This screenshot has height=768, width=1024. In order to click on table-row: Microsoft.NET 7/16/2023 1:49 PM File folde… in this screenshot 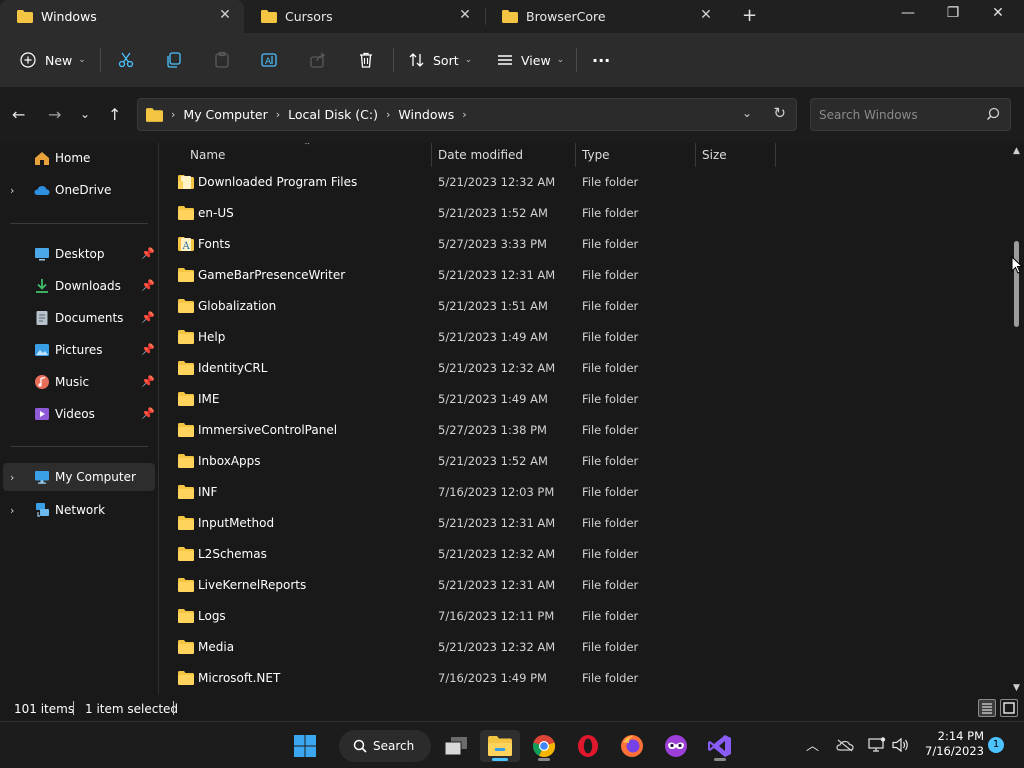, I will do `click(586, 678)`.